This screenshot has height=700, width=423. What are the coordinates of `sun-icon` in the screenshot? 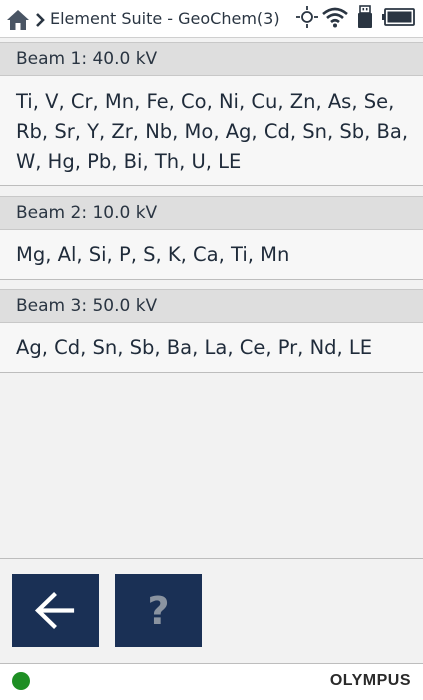 It's located at (307, 17).